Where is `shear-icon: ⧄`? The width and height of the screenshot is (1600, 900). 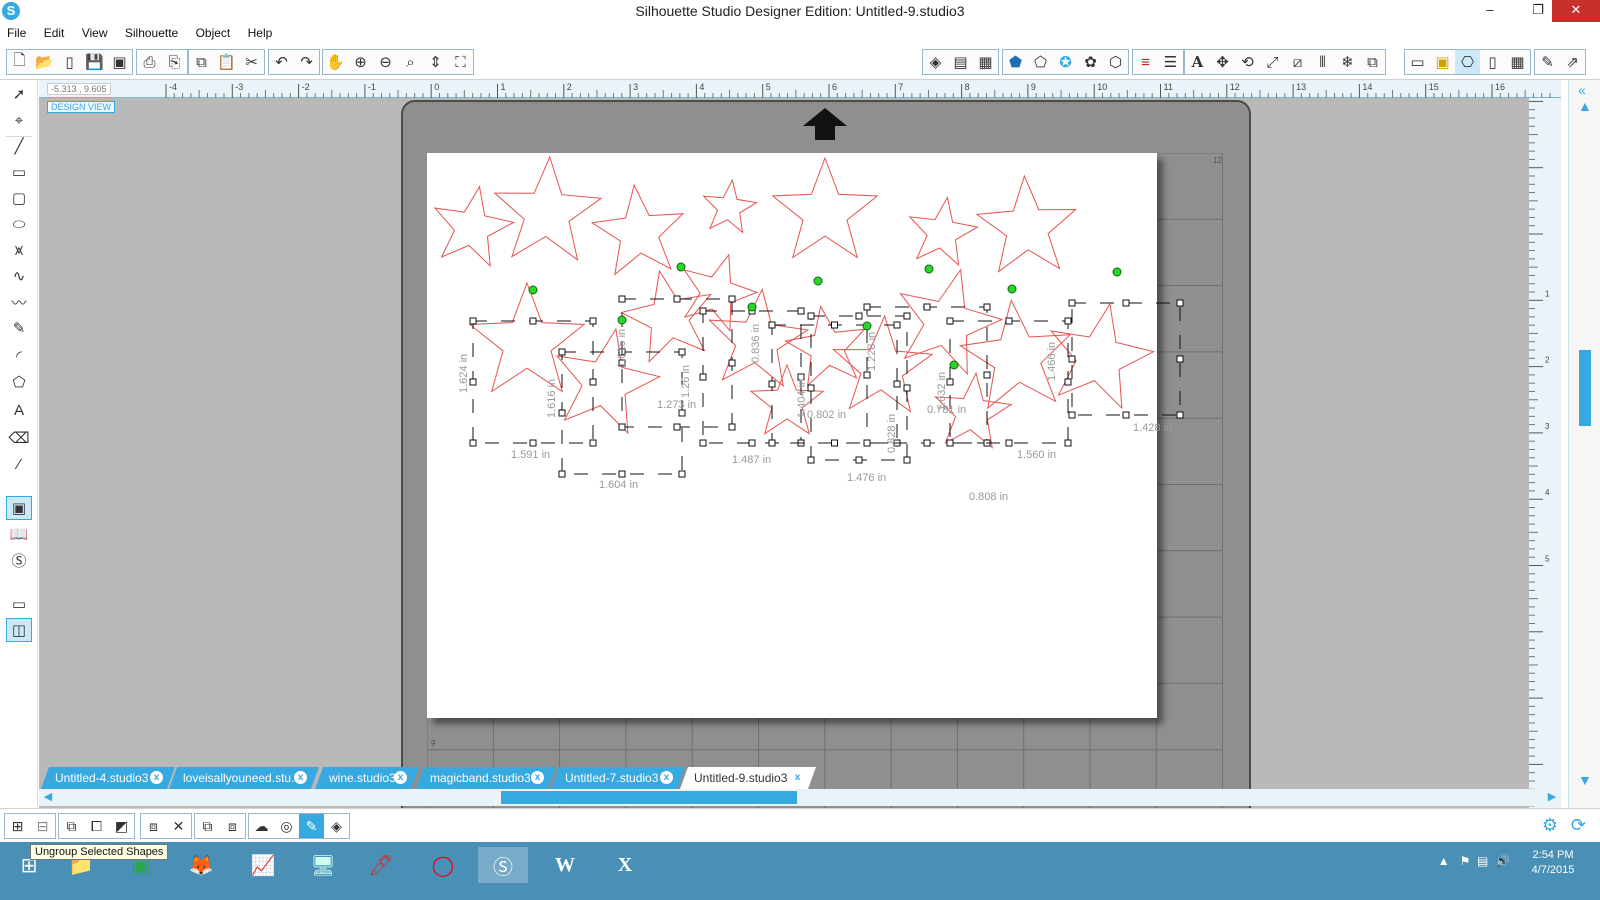 shear-icon: ⧄ is located at coordinates (1297, 62).